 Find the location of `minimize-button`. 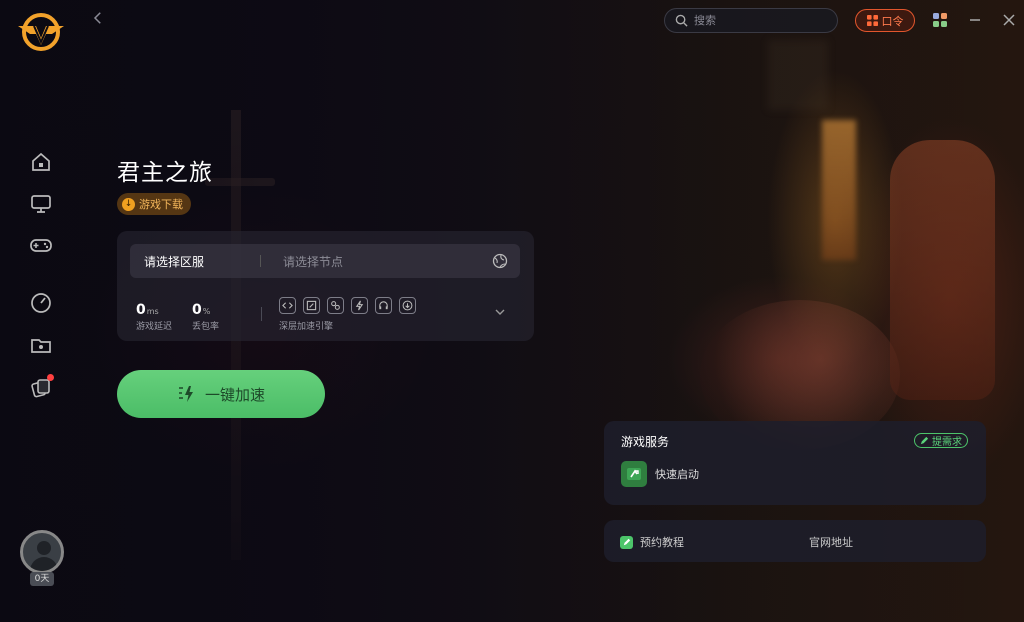

minimize-button is located at coordinates (975, 20).